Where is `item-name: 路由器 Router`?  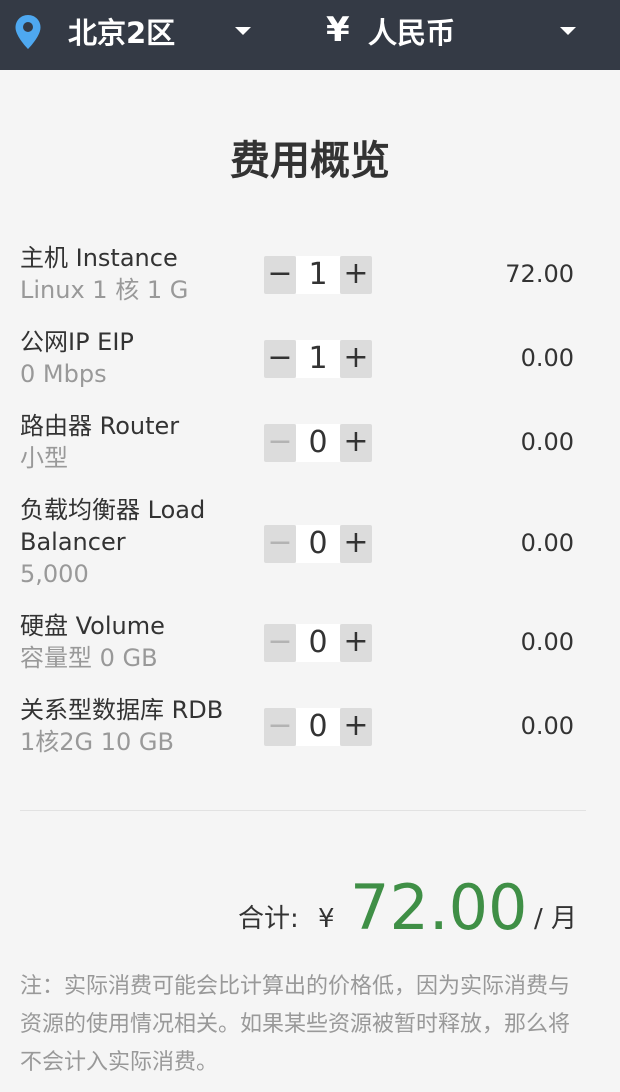
item-name: 路由器 Router is located at coordinates (100, 426).